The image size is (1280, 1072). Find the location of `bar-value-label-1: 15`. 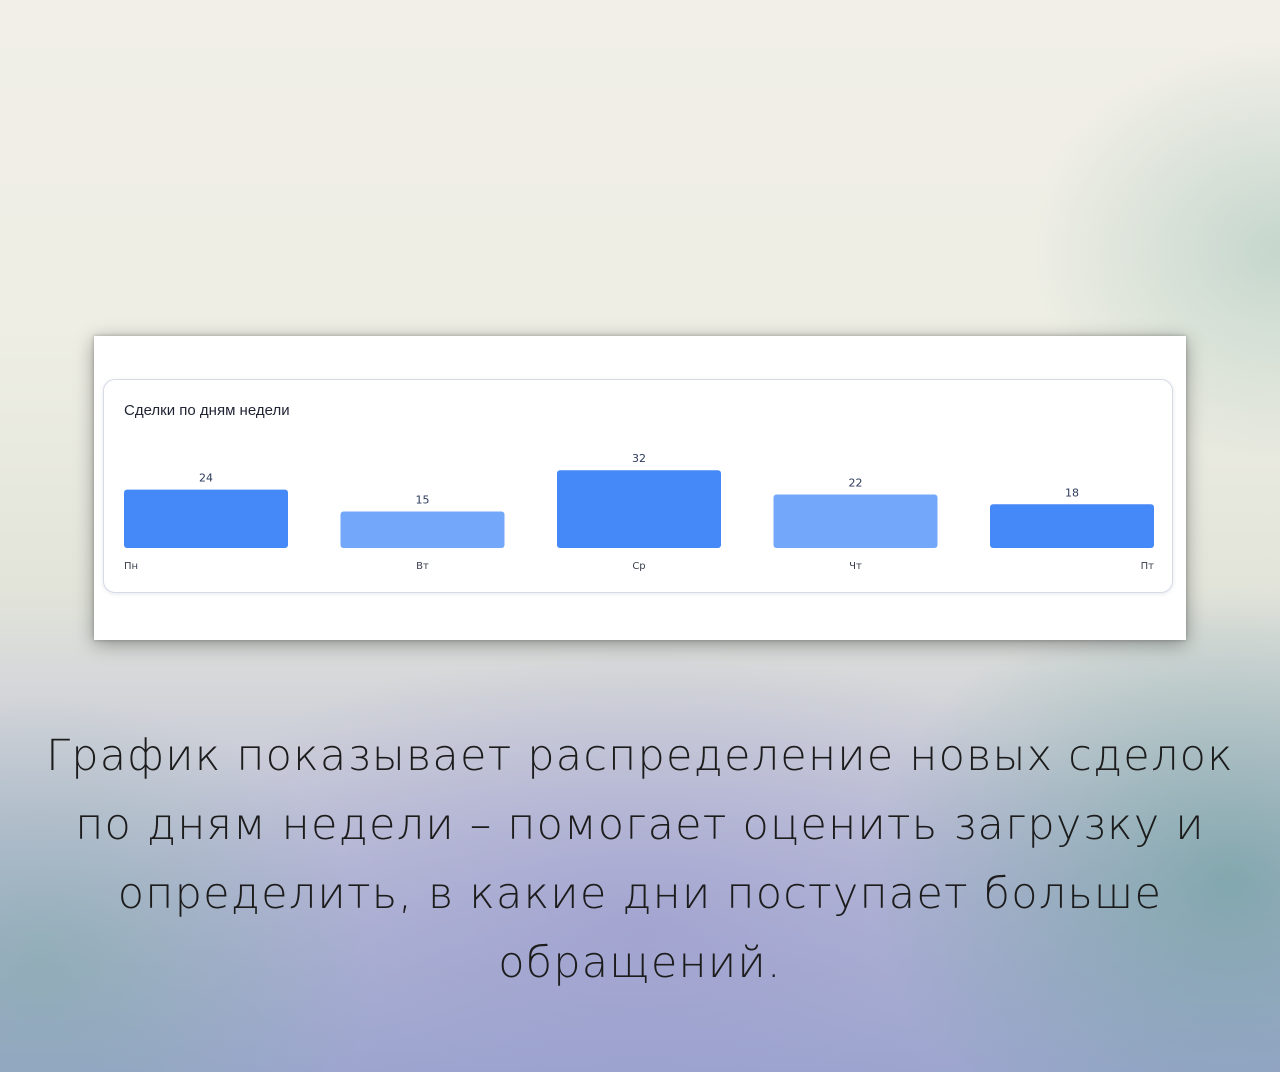

bar-value-label-1: 15 is located at coordinates (423, 500).